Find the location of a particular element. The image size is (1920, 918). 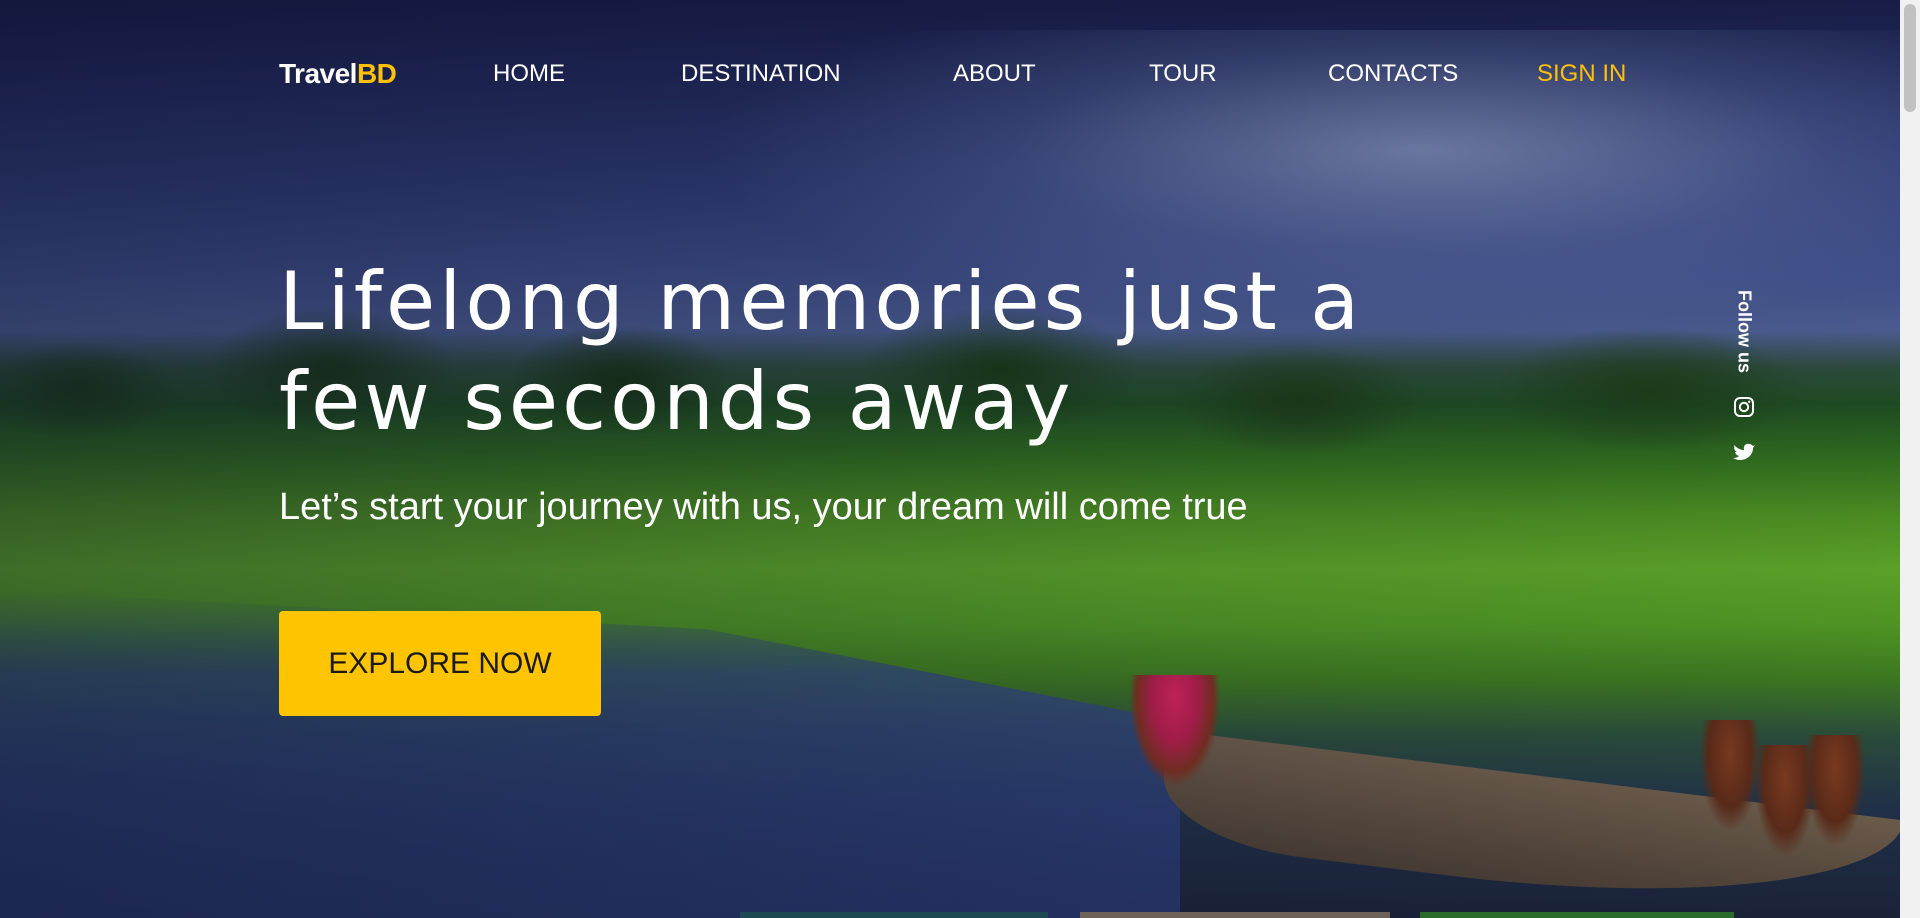

logo-text: Travel is located at coordinates (318, 73).